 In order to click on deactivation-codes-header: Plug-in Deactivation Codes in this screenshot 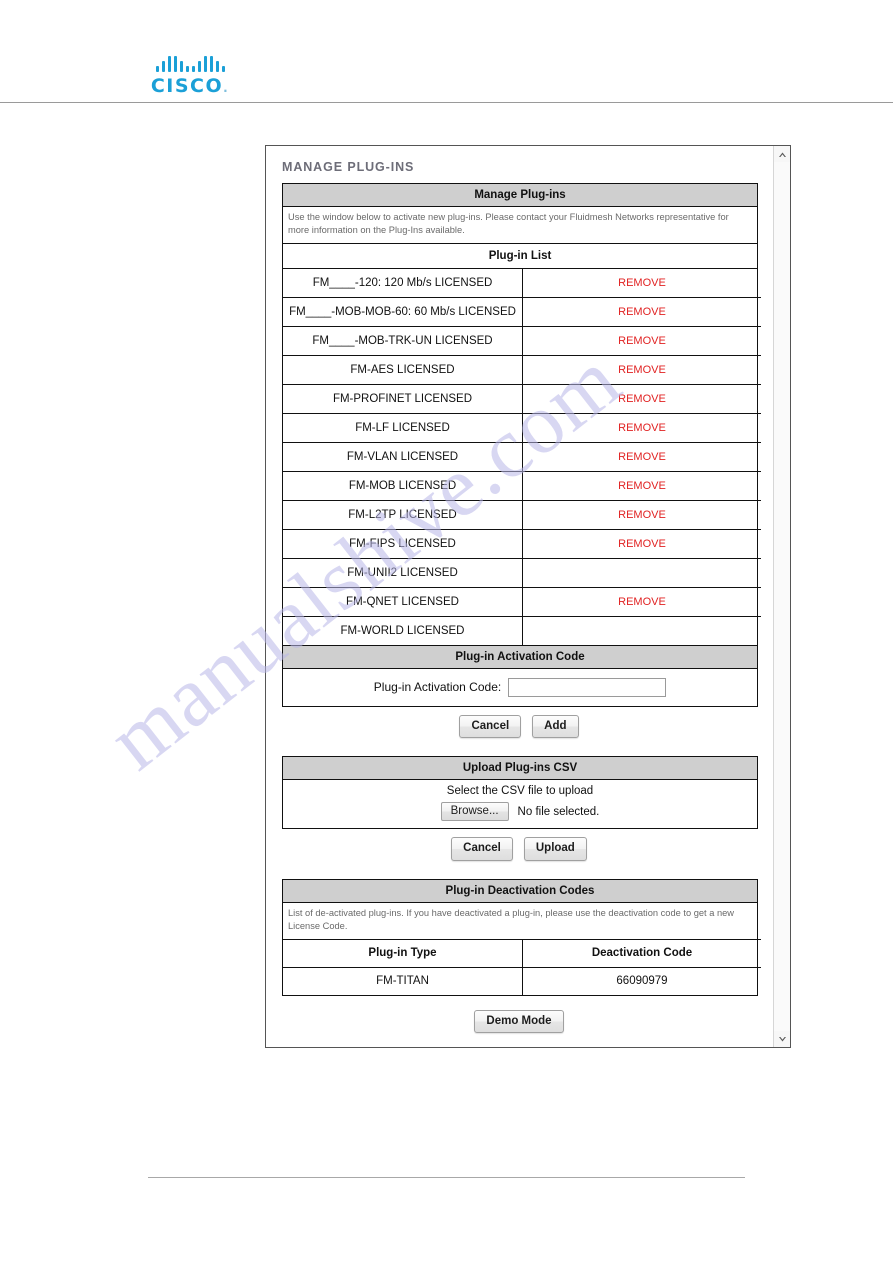, I will do `click(520, 891)`.